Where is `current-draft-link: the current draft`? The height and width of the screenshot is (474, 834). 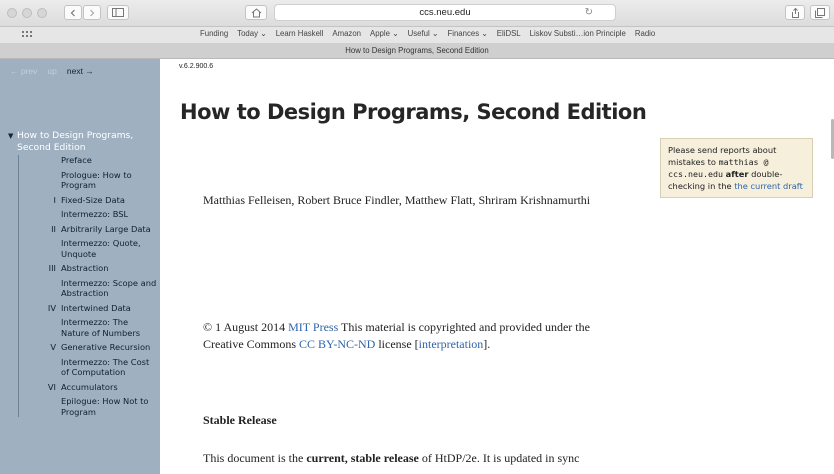
current-draft-link: the current draft is located at coordinates (768, 186).